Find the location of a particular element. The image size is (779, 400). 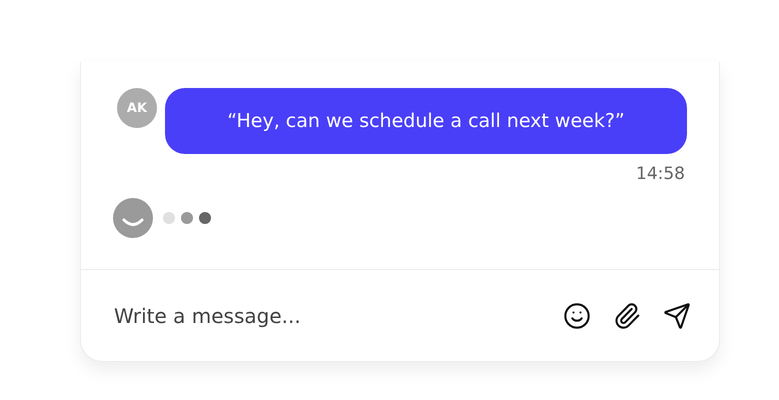

message-bubble: “Hey, can we schedule a call next week?” is located at coordinates (426, 121).